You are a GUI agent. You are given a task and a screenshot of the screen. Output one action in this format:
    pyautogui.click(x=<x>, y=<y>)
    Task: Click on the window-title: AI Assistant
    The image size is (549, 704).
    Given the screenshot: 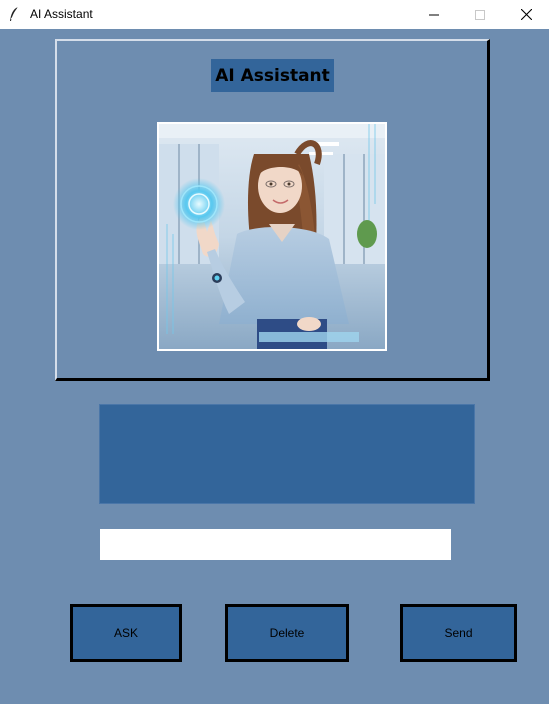 What is the action you would take?
    pyautogui.click(x=61, y=14)
    